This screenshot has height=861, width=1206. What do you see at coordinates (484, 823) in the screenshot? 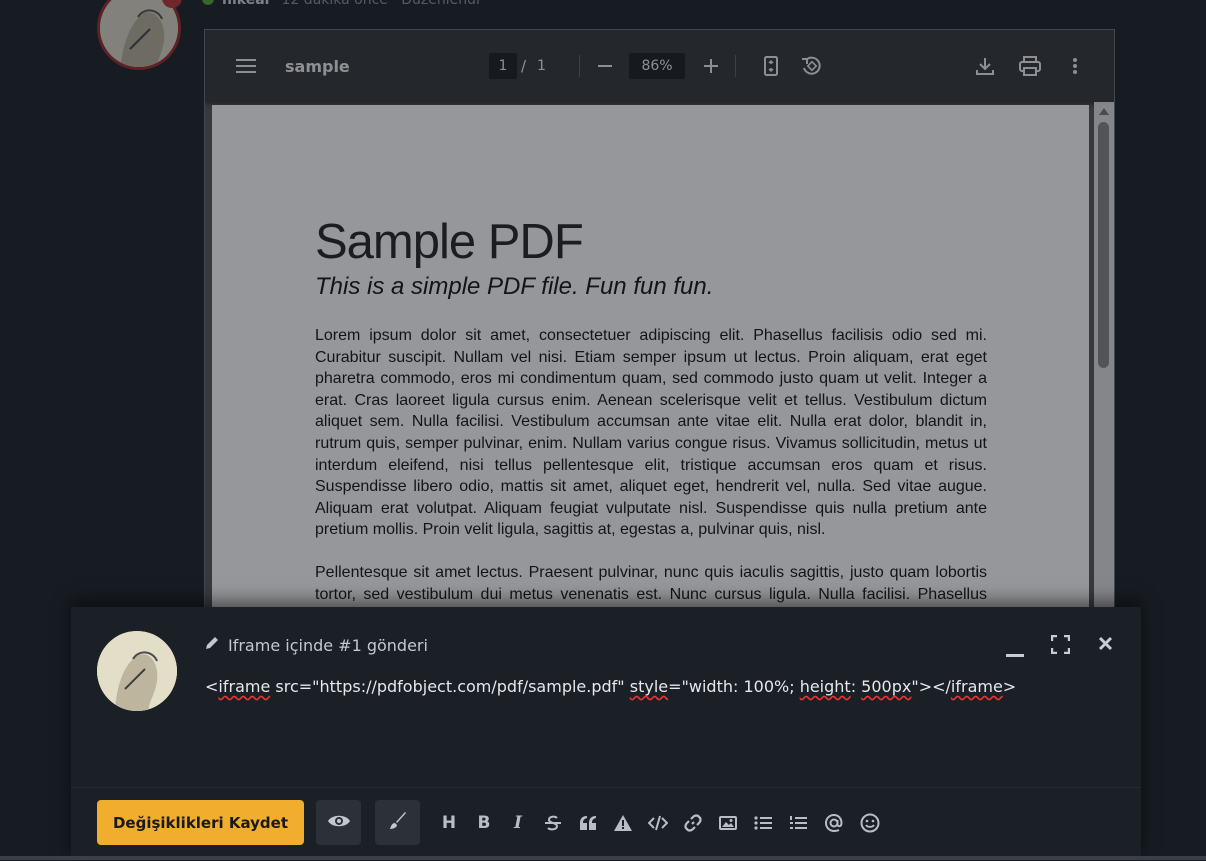
I see `bold-button: B` at bounding box center [484, 823].